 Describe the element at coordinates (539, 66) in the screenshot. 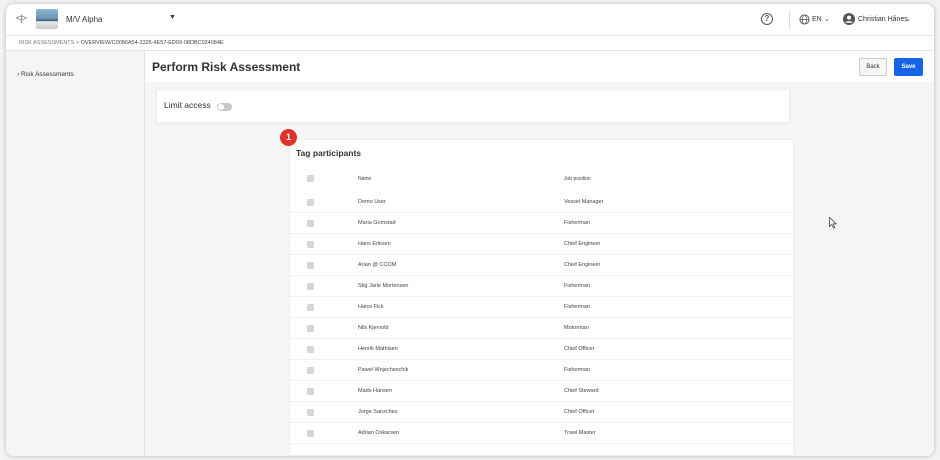

I see `page-header: Perform Risk Assessment Back Save` at that location.